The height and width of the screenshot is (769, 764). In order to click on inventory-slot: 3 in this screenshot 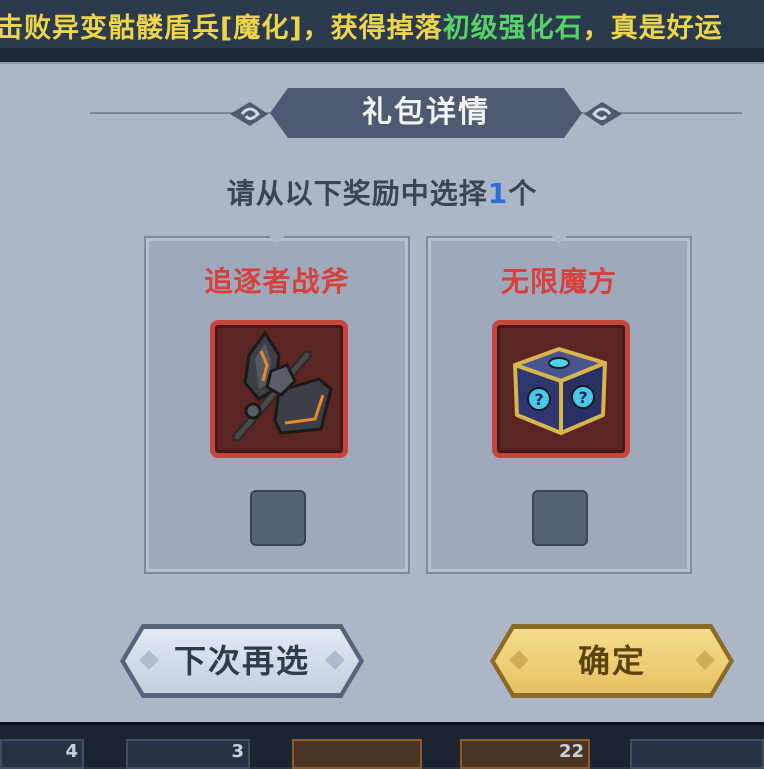, I will do `click(188, 754)`.